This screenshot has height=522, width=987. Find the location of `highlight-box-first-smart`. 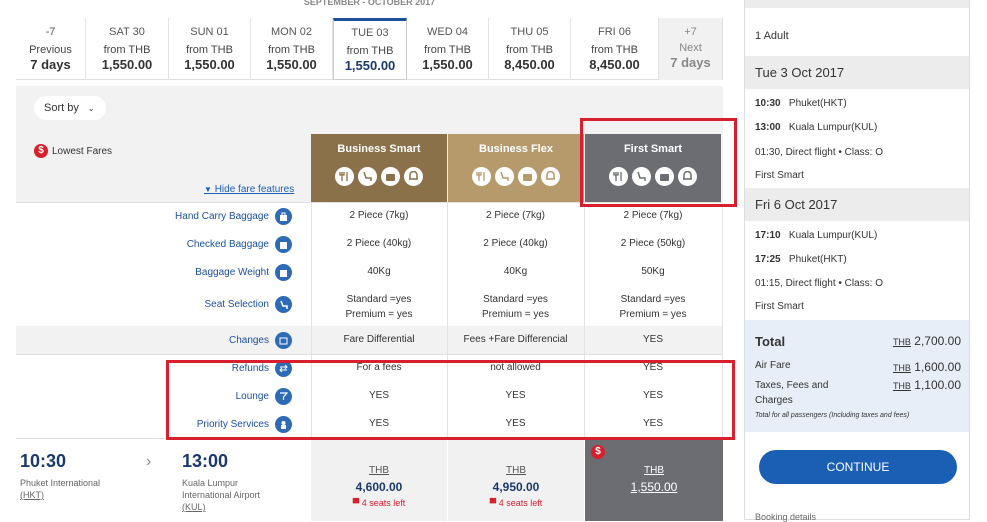

highlight-box-first-smart is located at coordinates (658, 162).